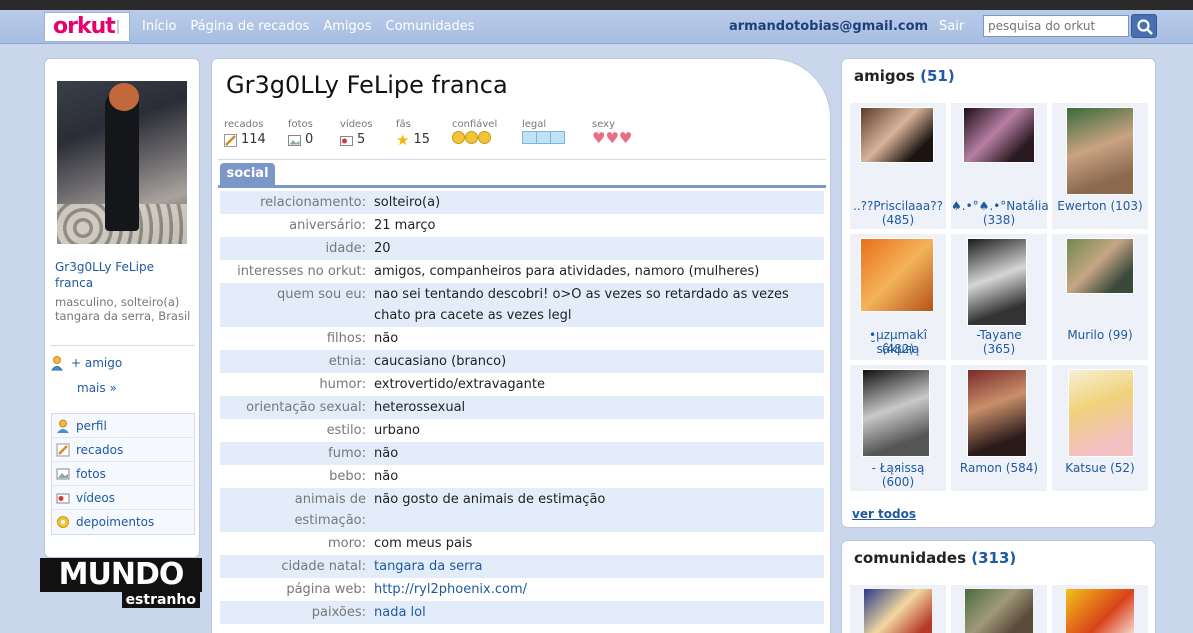  What do you see at coordinates (999, 428) in the screenshot?
I see `friend-card: Ramon (584)` at bounding box center [999, 428].